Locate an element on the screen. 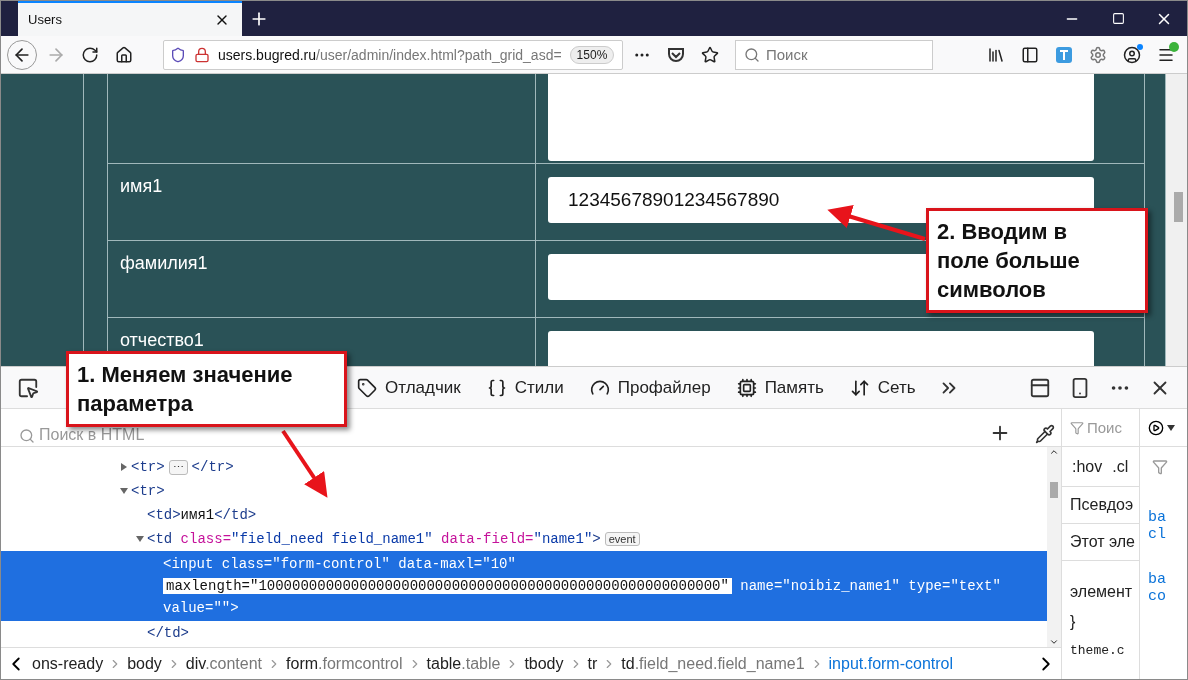 The width and height of the screenshot is (1188, 680). search-field: Поиск is located at coordinates (834, 54).